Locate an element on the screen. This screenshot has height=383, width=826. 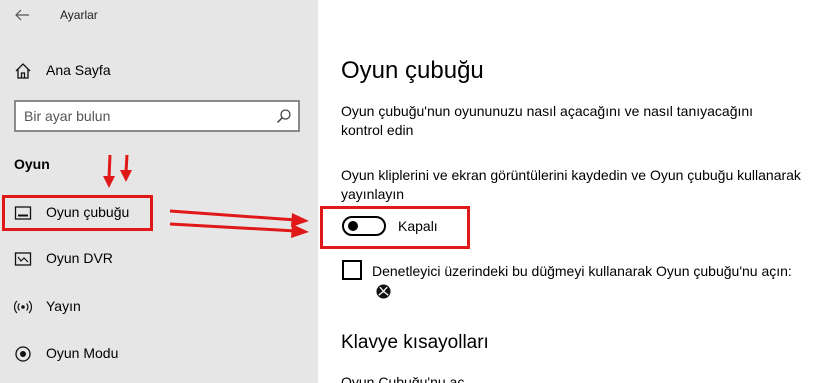
game-mode-icon is located at coordinates (23, 354).